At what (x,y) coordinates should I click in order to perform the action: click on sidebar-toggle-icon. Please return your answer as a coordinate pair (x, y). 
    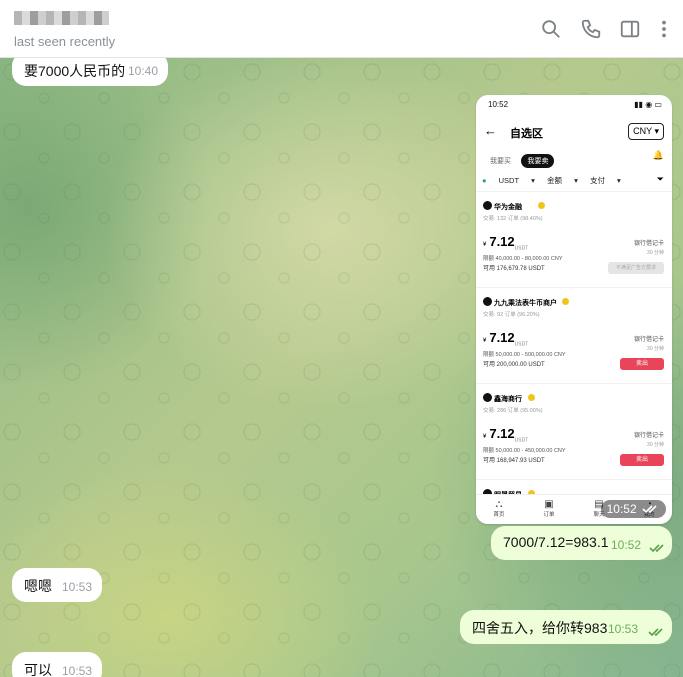
    Looking at the image, I should click on (631, 30).